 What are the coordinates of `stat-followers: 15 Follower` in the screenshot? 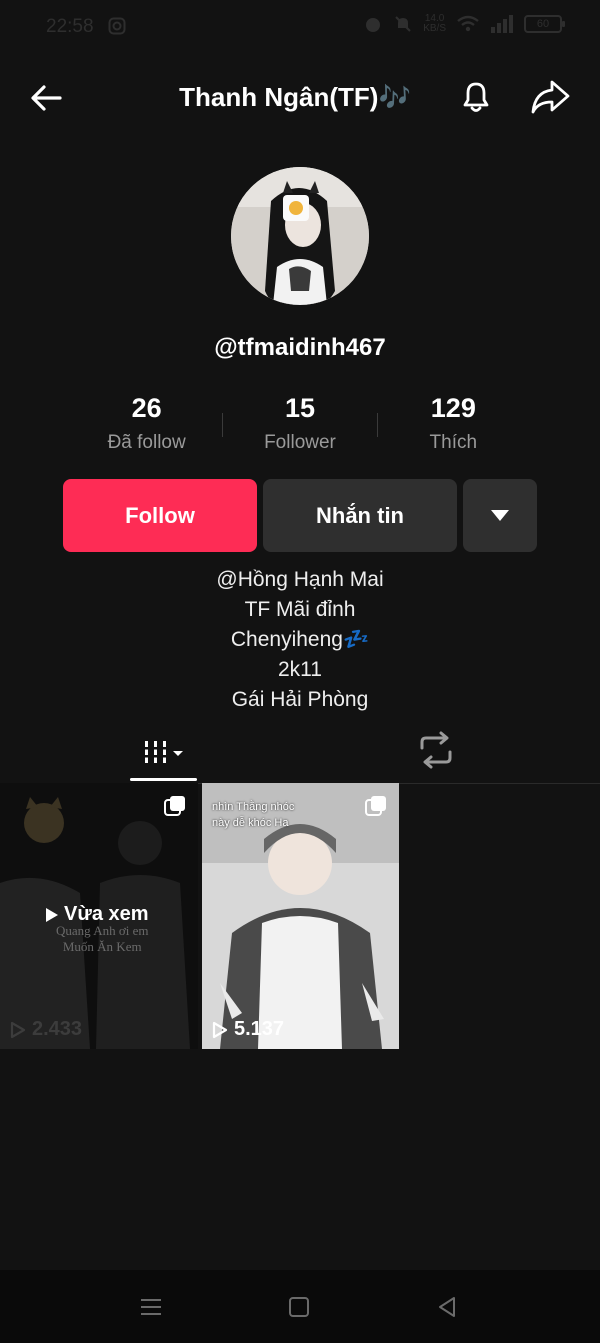 It's located at (299, 428).